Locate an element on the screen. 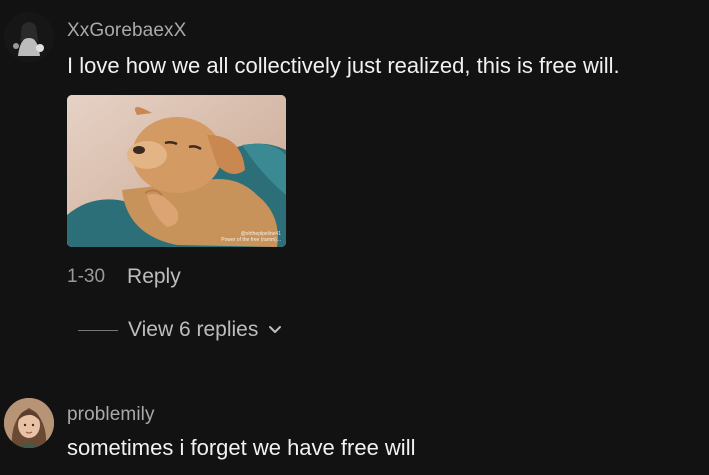  view-replies-button: View 6 replies is located at coordinates (180, 330).